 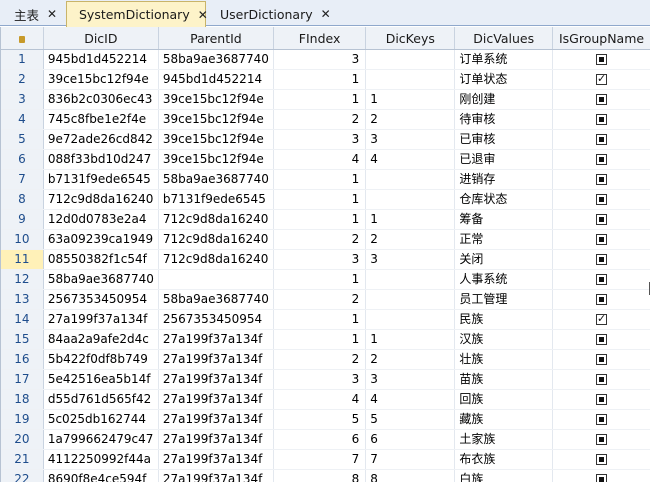 What do you see at coordinates (325, 259) in the screenshot?
I see `table-row: 11 08550382f1c54f 712c9d8da16240 3 3 关闭` at bounding box center [325, 259].